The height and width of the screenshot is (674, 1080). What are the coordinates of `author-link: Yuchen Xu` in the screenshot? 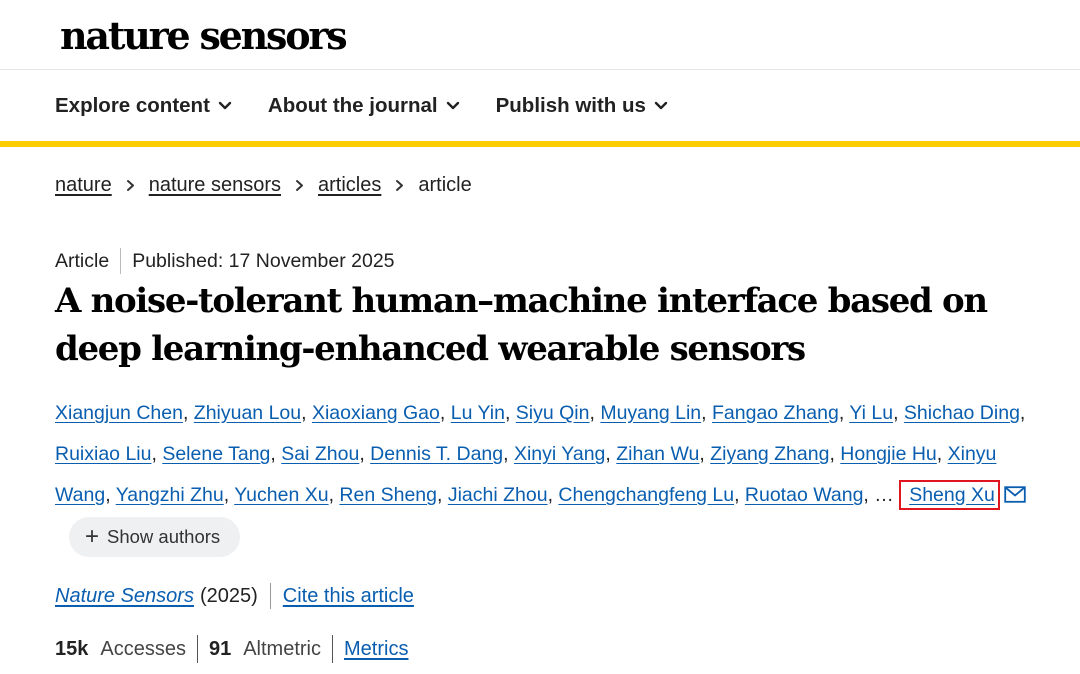 It's located at (281, 495).